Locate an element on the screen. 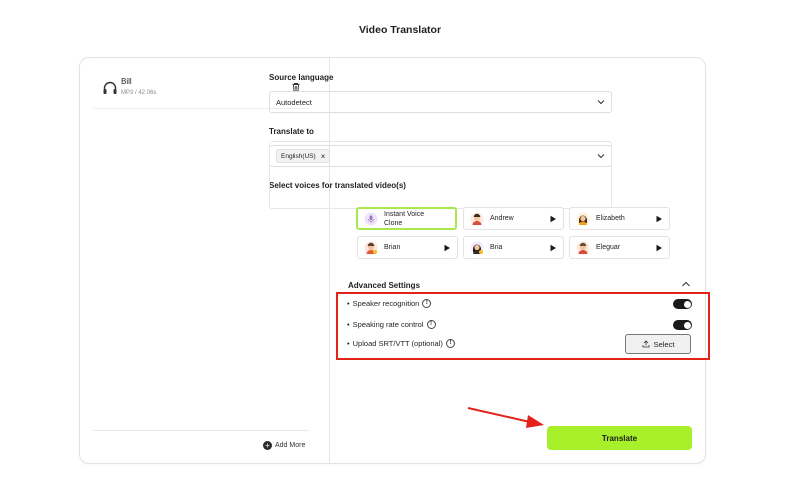 Image resolution: width=800 pixels, height=498 pixels. translate-to-label: Translate to is located at coordinates (291, 131).